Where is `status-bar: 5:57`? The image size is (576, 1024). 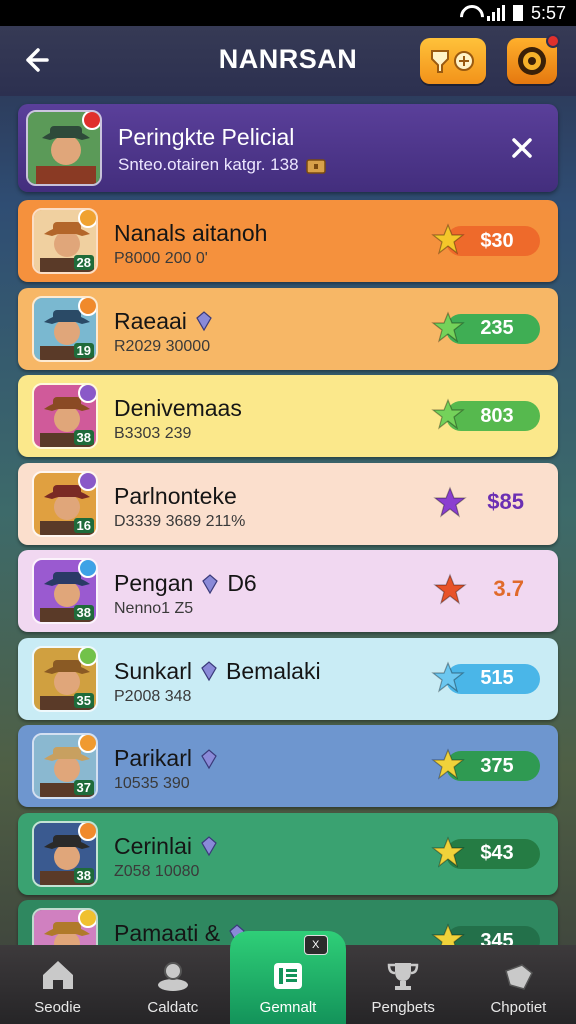 status-bar: 5:57 is located at coordinates (288, 13).